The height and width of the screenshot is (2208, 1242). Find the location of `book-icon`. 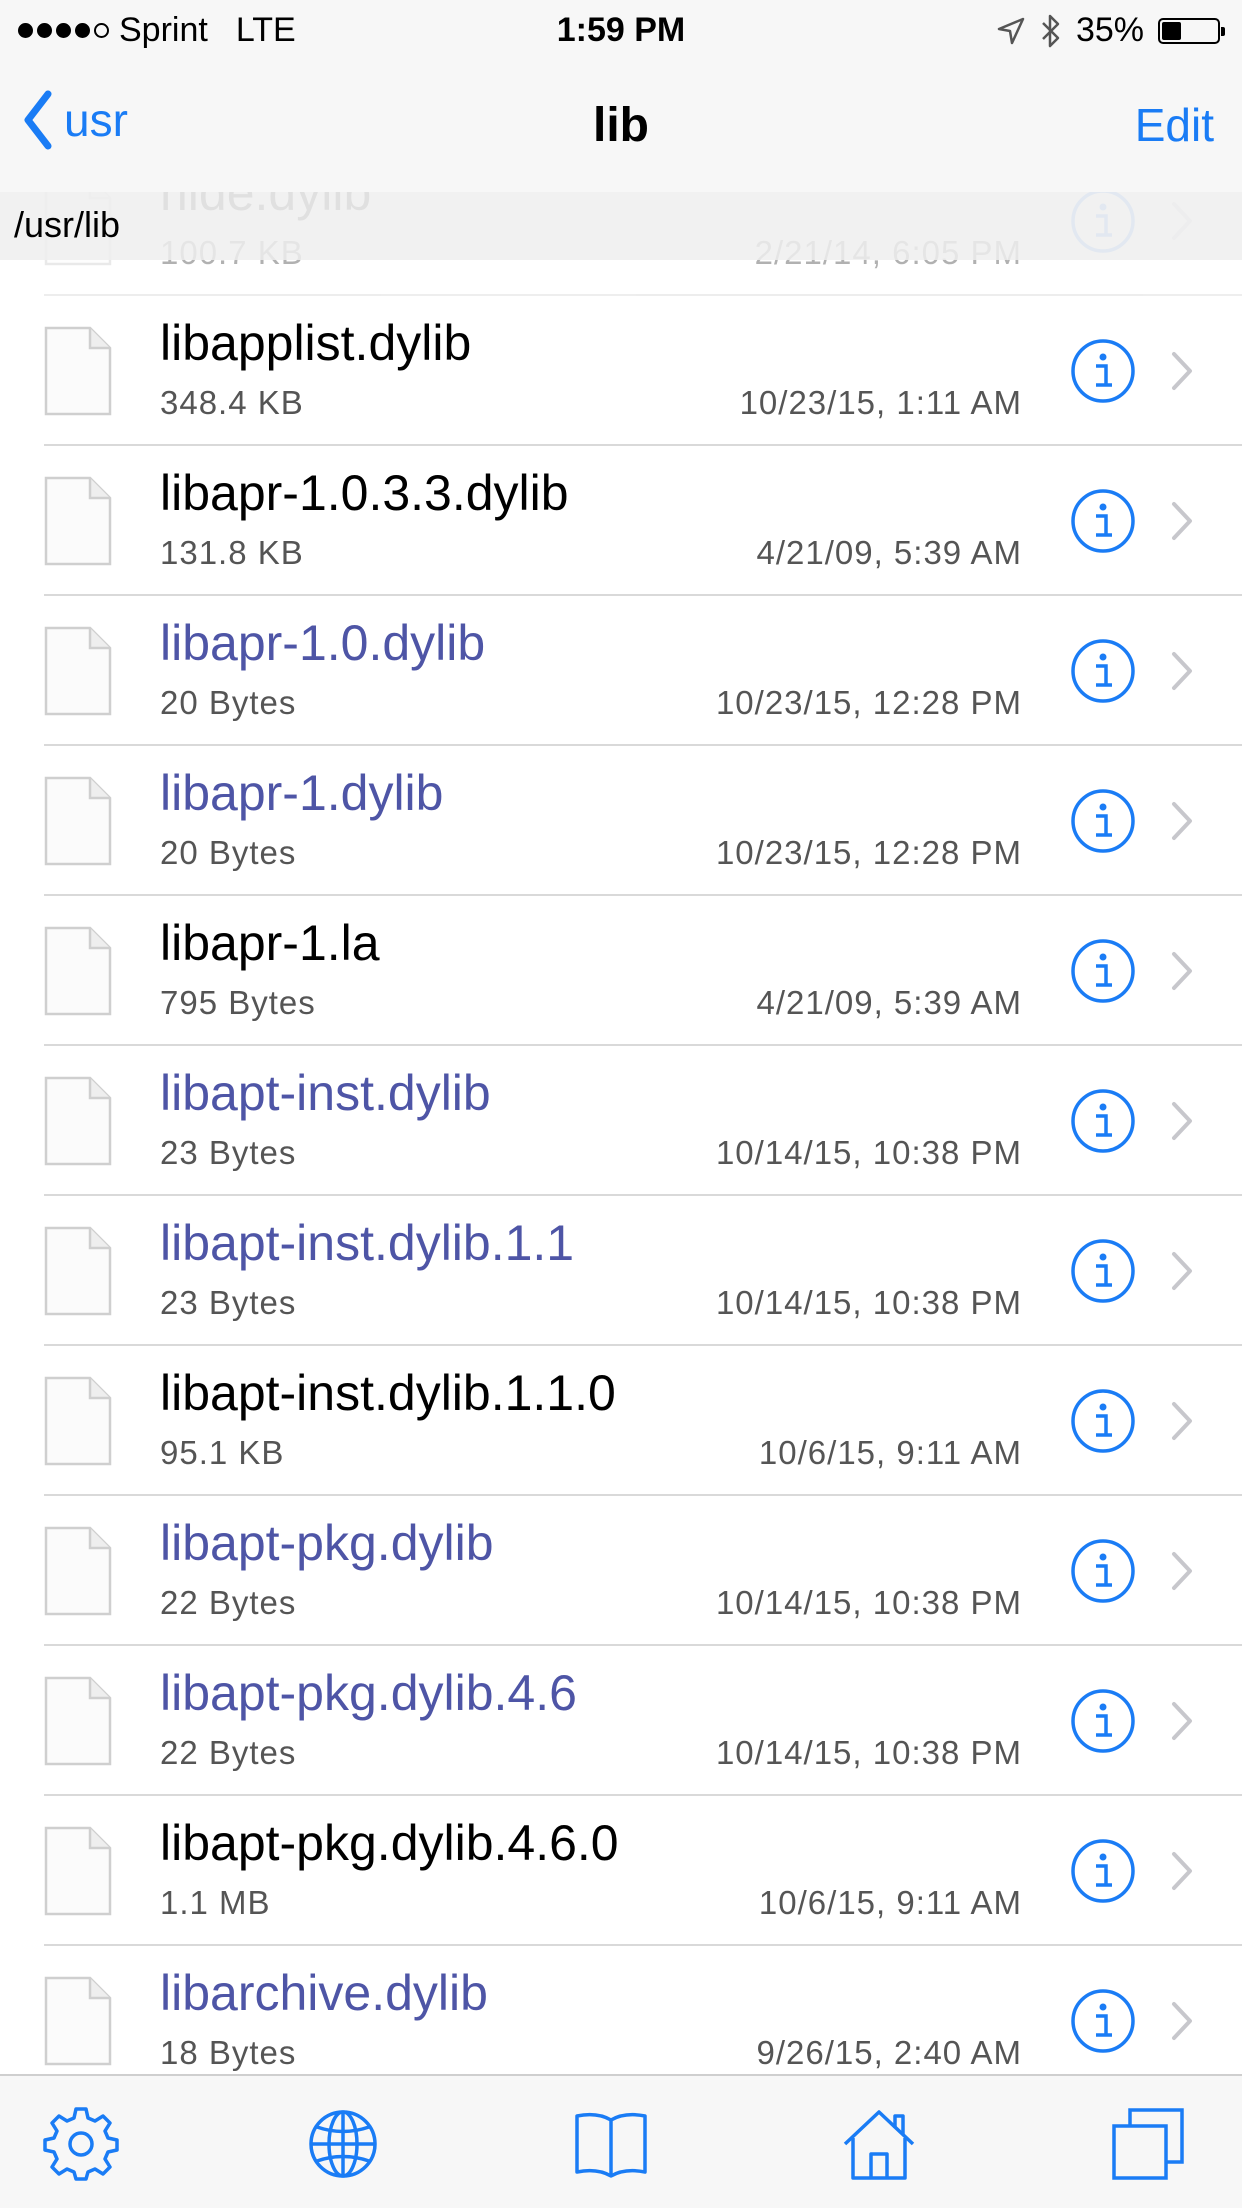

book-icon is located at coordinates (611, 2144).